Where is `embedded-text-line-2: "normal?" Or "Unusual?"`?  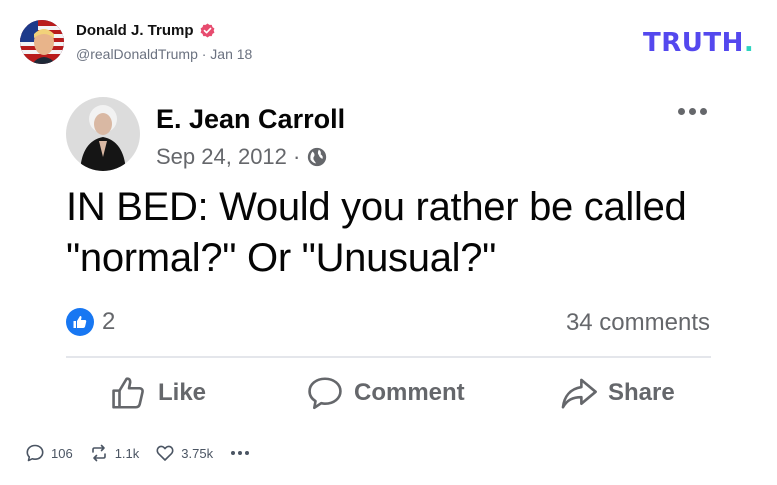 embedded-text-line-2: "normal?" Or "Unusual?" is located at coordinates (281, 258).